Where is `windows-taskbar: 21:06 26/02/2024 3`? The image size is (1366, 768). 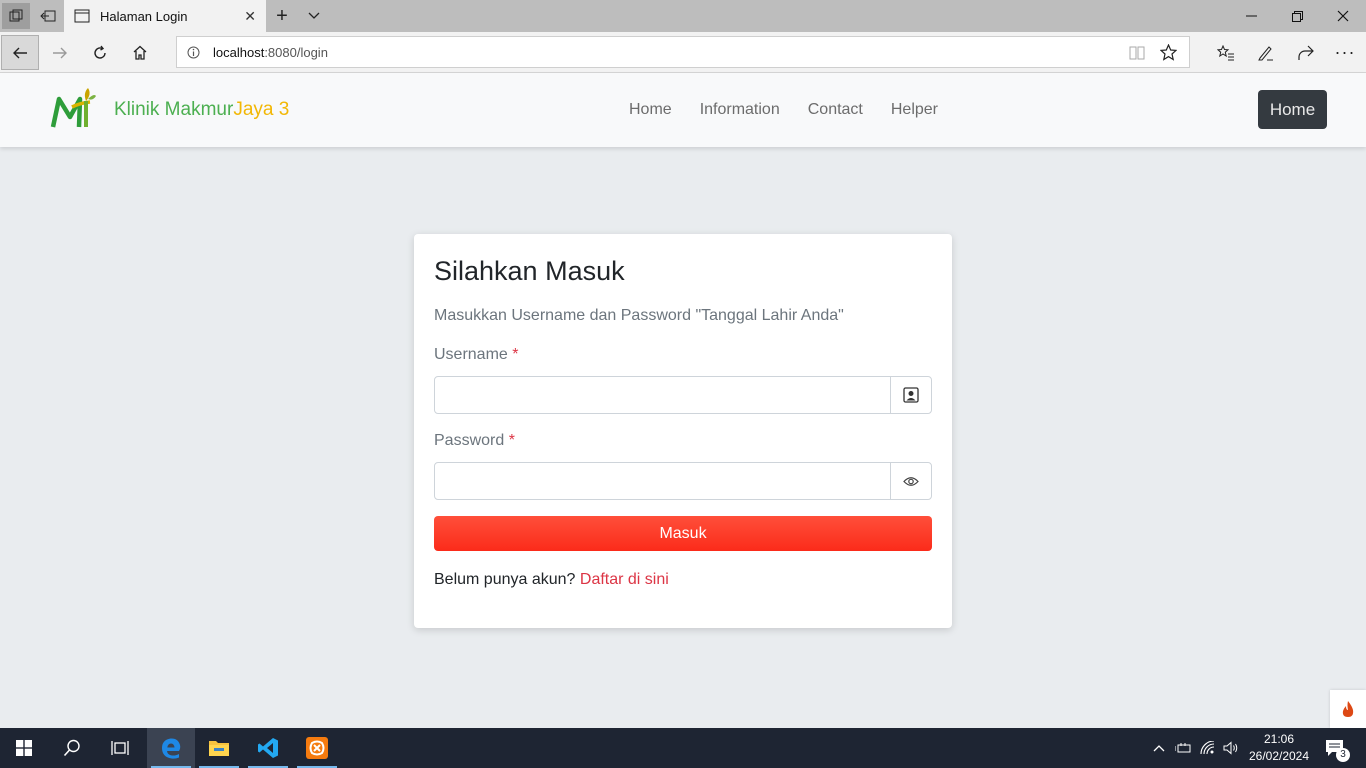
windows-taskbar: 21:06 26/02/2024 3 is located at coordinates (683, 748).